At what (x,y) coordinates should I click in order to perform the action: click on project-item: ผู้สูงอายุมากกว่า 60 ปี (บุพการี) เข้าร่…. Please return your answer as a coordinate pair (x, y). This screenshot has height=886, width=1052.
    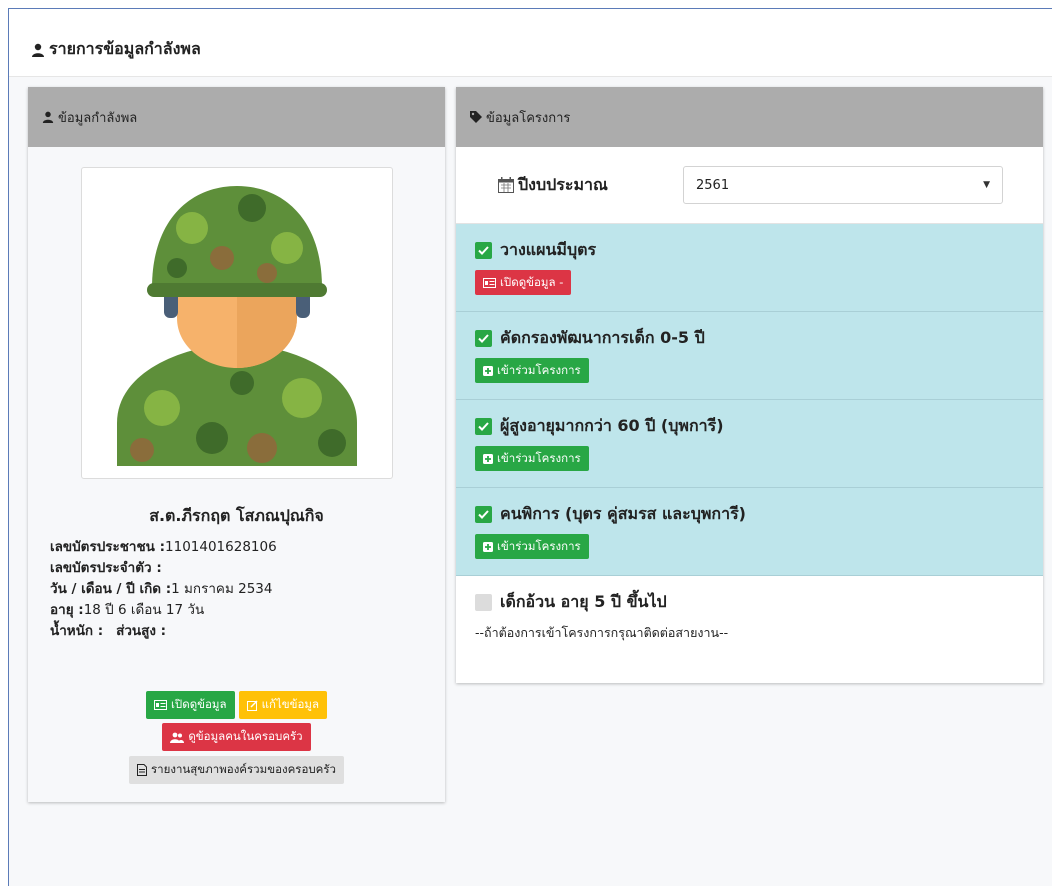
    Looking at the image, I should click on (749, 444).